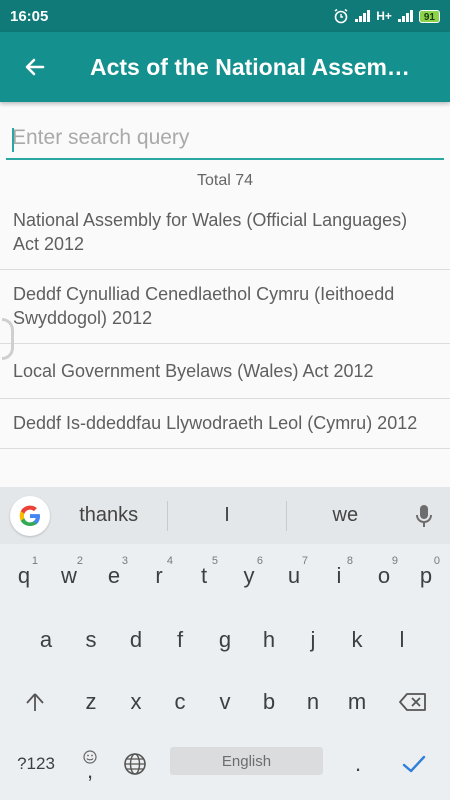  I want to click on key-label: i, so click(339, 575).